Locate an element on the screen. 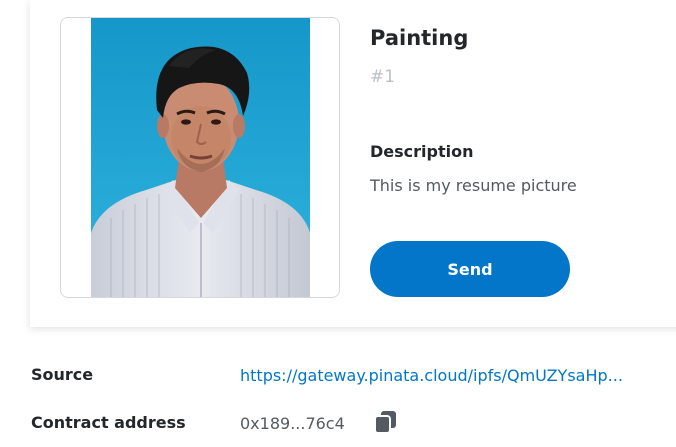  send-button: Send is located at coordinates (470, 269).